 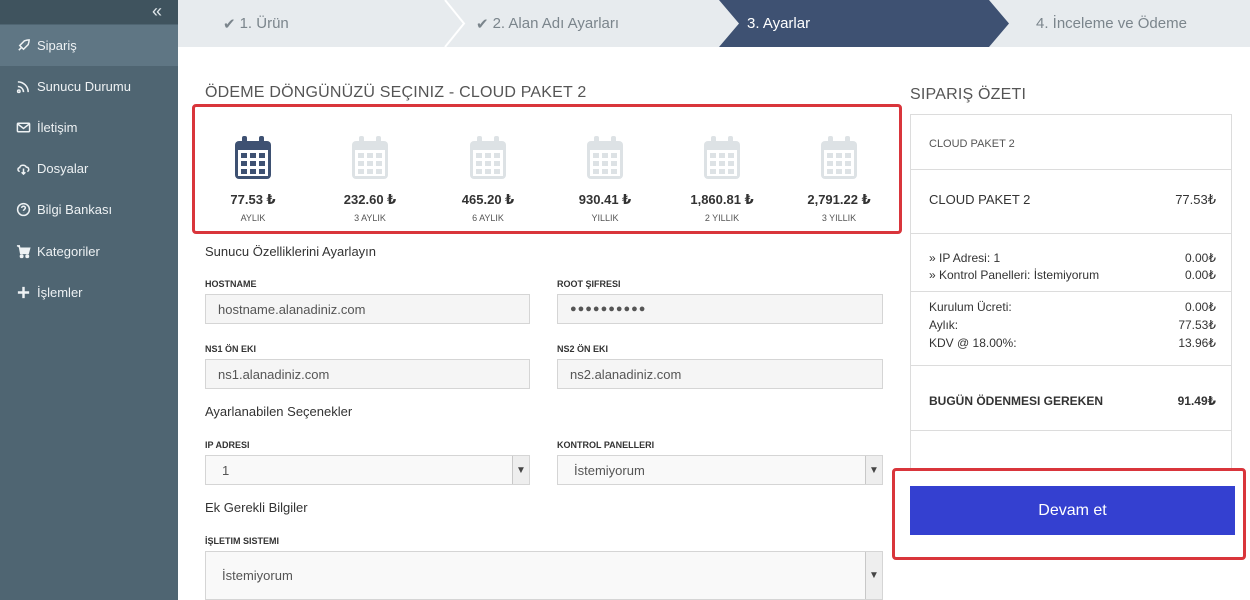 I want to click on cycle-period: YILLIK, so click(x=605, y=218).